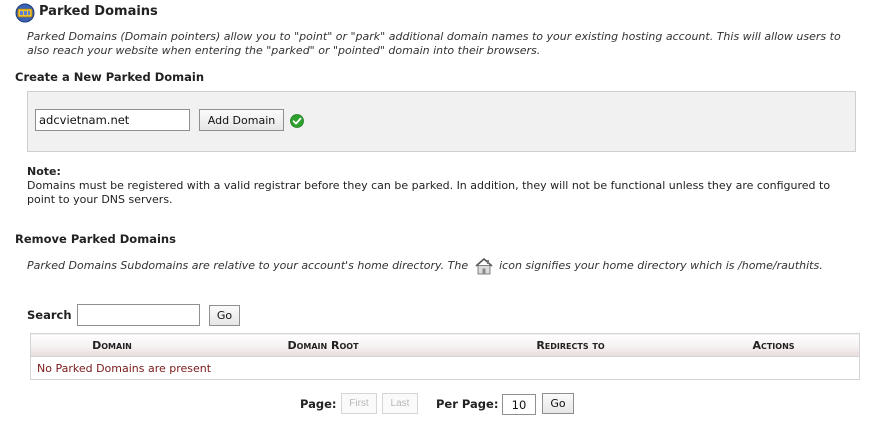  What do you see at coordinates (359, 403) in the screenshot?
I see `first-page-button: First` at bounding box center [359, 403].